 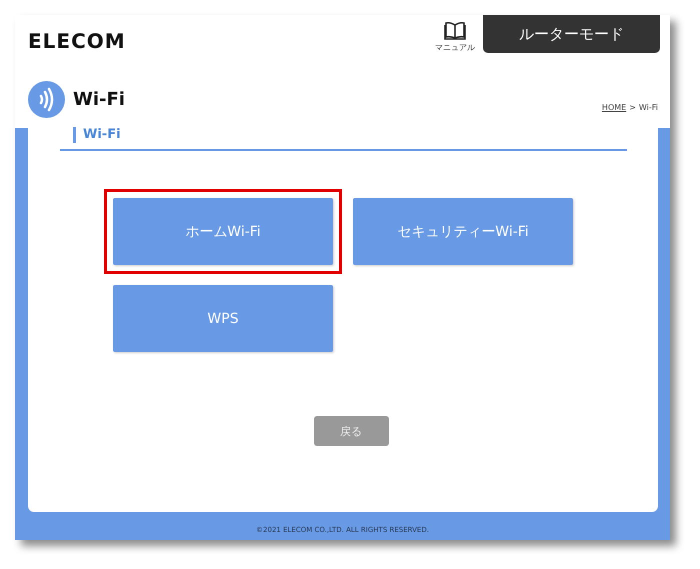 What do you see at coordinates (455, 47) in the screenshot?
I see `manual-label: マニュアル` at bounding box center [455, 47].